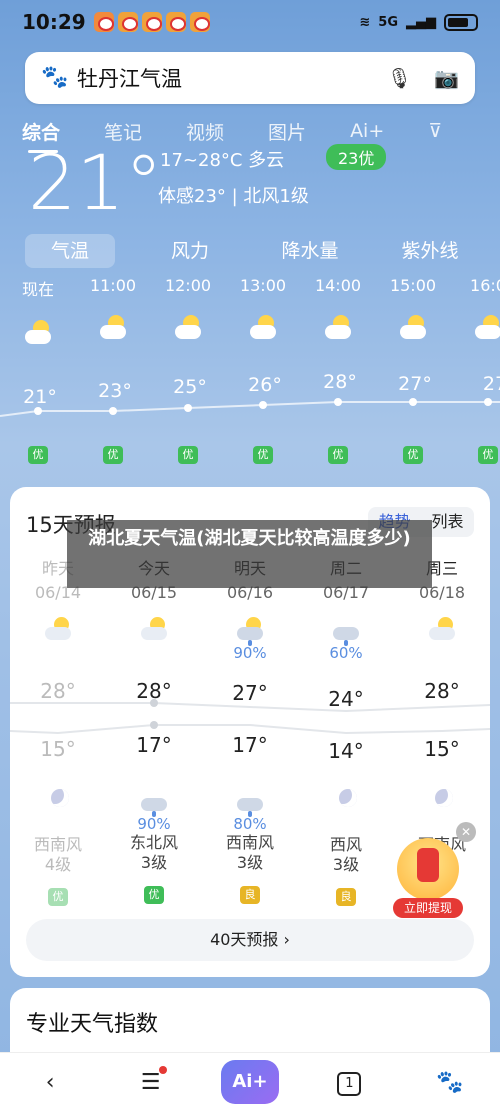 The width and height of the screenshot is (500, 1111). Describe the element at coordinates (250, 22) in the screenshot. I see `status-bar: 10:29 ≋ 5G ▂▄▆` at that location.